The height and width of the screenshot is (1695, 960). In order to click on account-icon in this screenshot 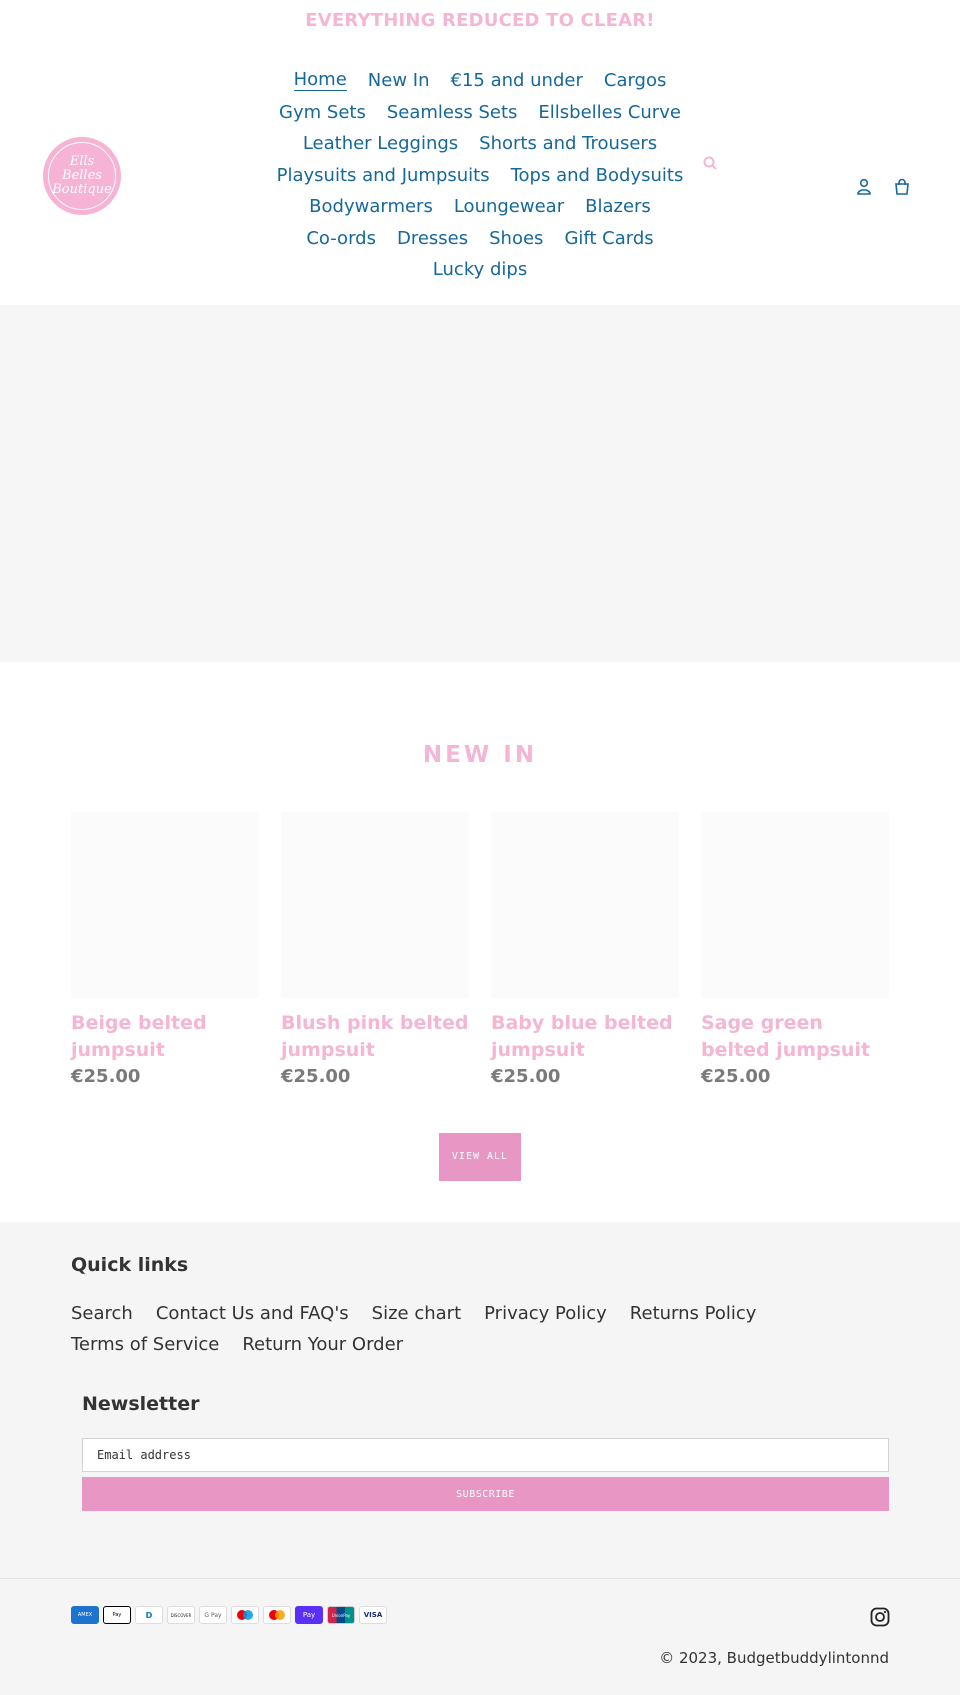, I will do `click(864, 187)`.